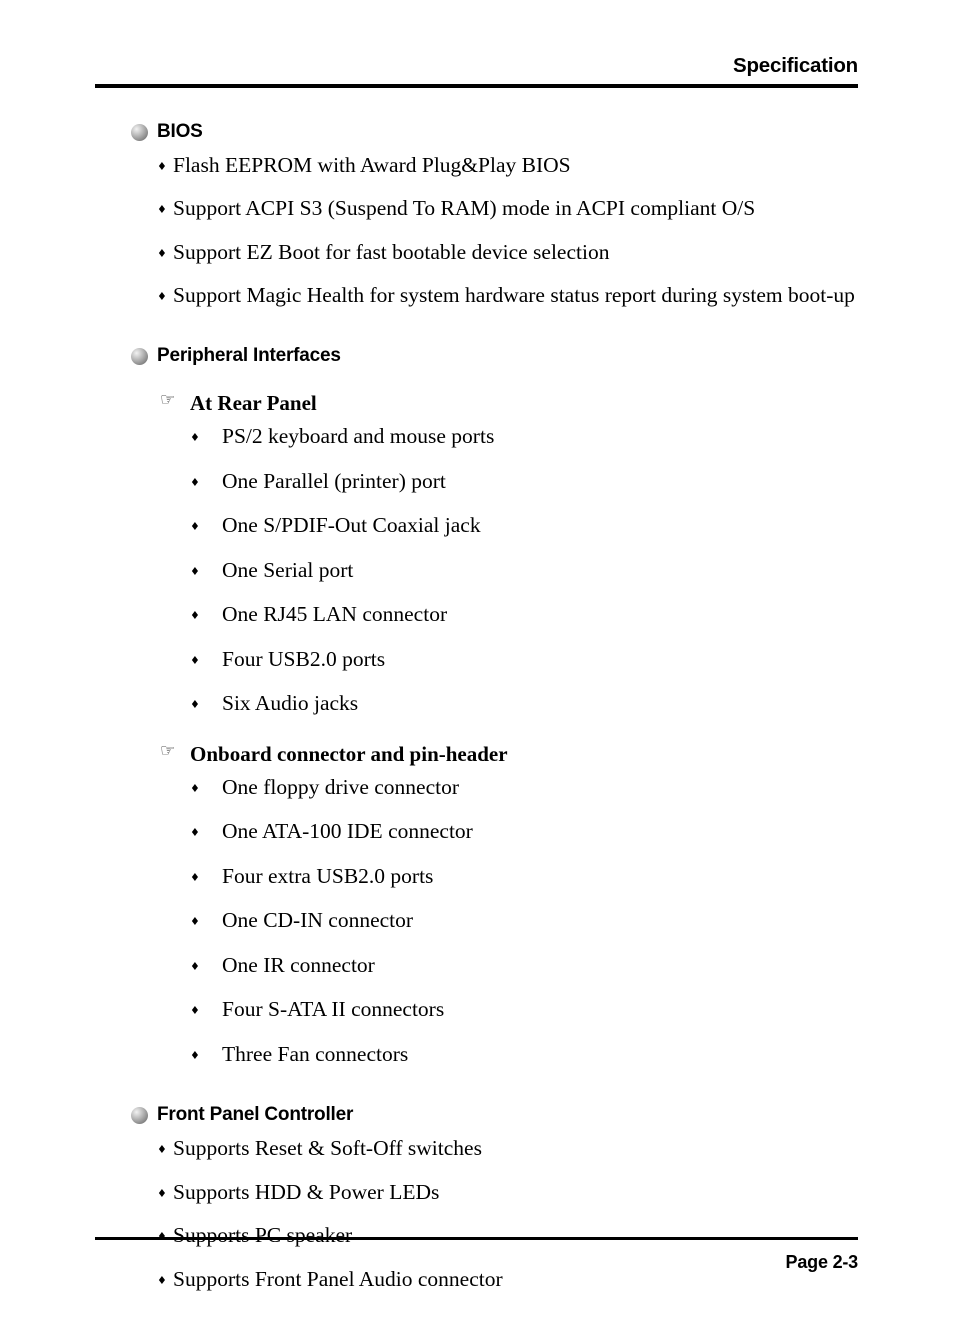 The height and width of the screenshot is (1336, 954). I want to click on list-item: ♦ Supports HDD & Power LEDs, so click(513, 1193).